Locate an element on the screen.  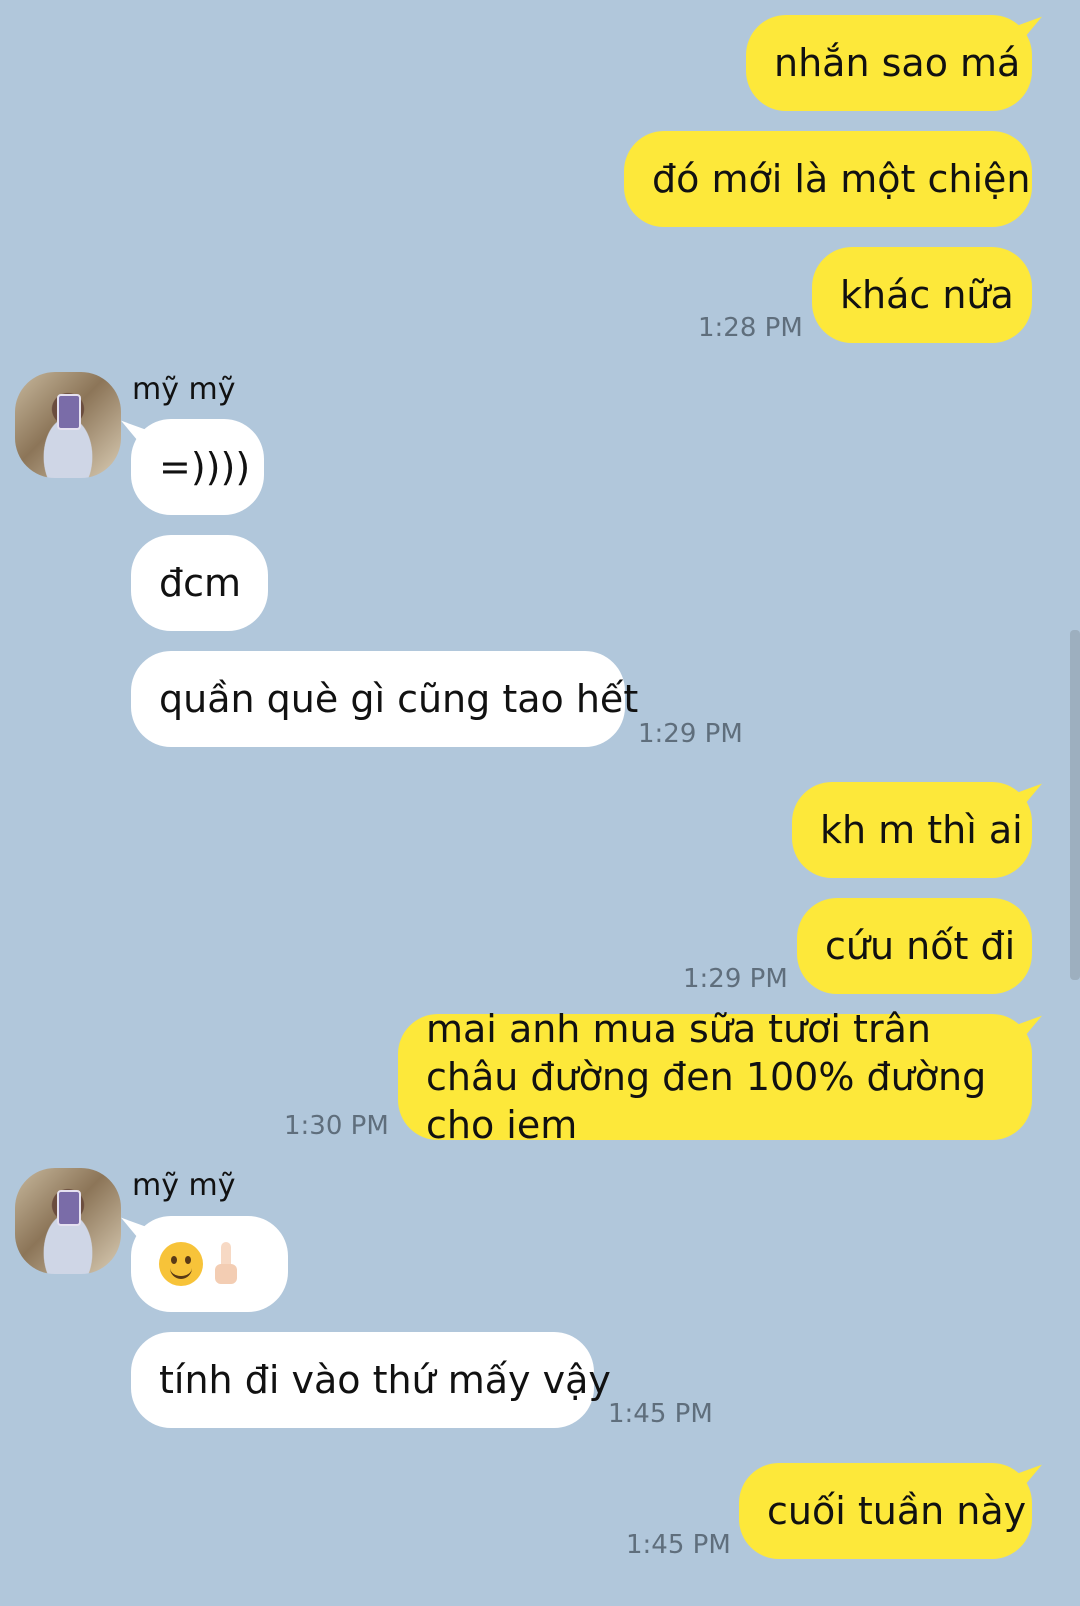
message-bubble-incoming is located at coordinates (209, 1264).